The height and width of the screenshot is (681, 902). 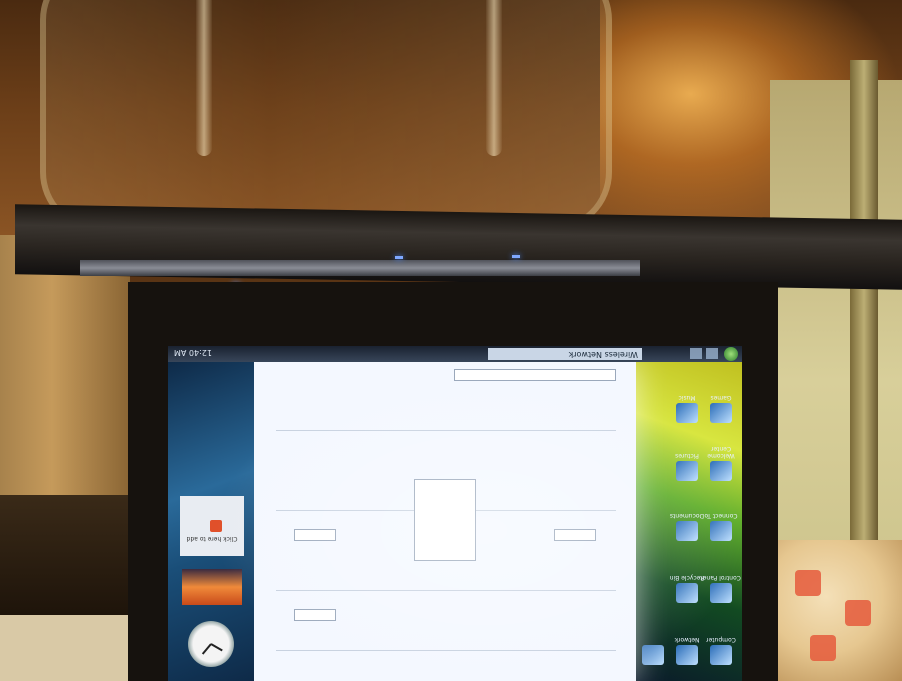 I want to click on address-bar, so click(x=535, y=375).